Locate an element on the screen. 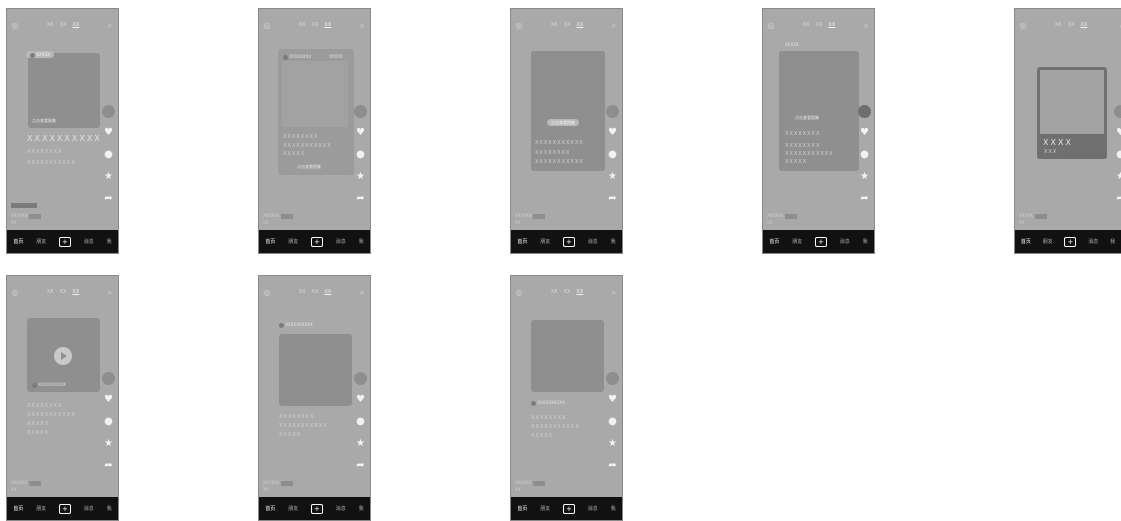 Image resolution: width=1121 pixels, height=521 pixels. media-card is located at coordinates (64, 90).